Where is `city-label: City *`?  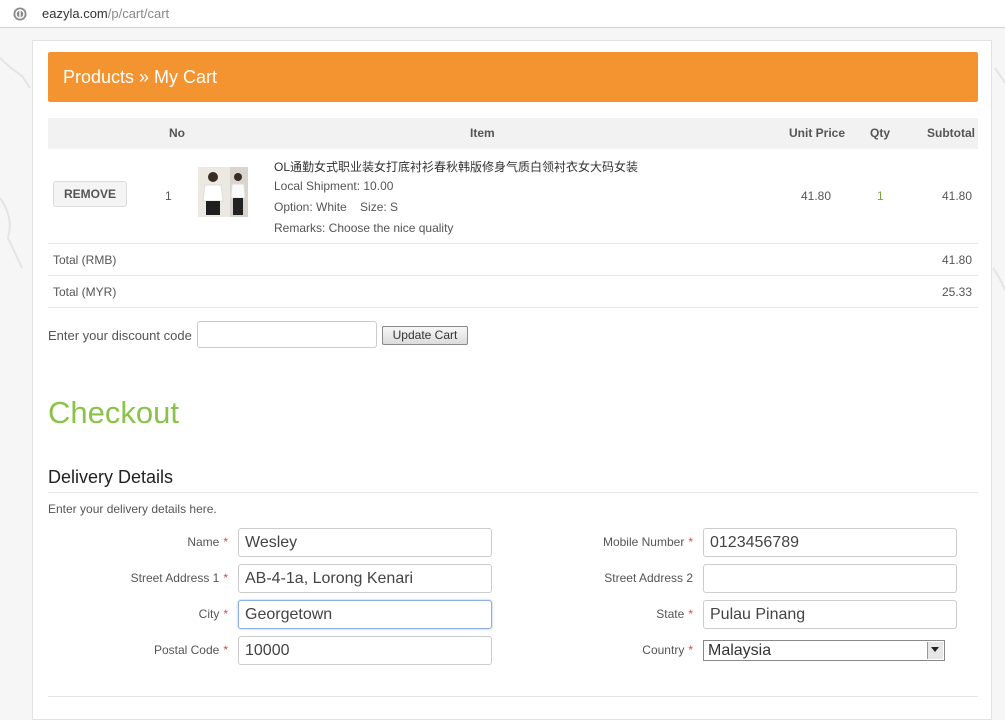
city-label: City * is located at coordinates (213, 614).